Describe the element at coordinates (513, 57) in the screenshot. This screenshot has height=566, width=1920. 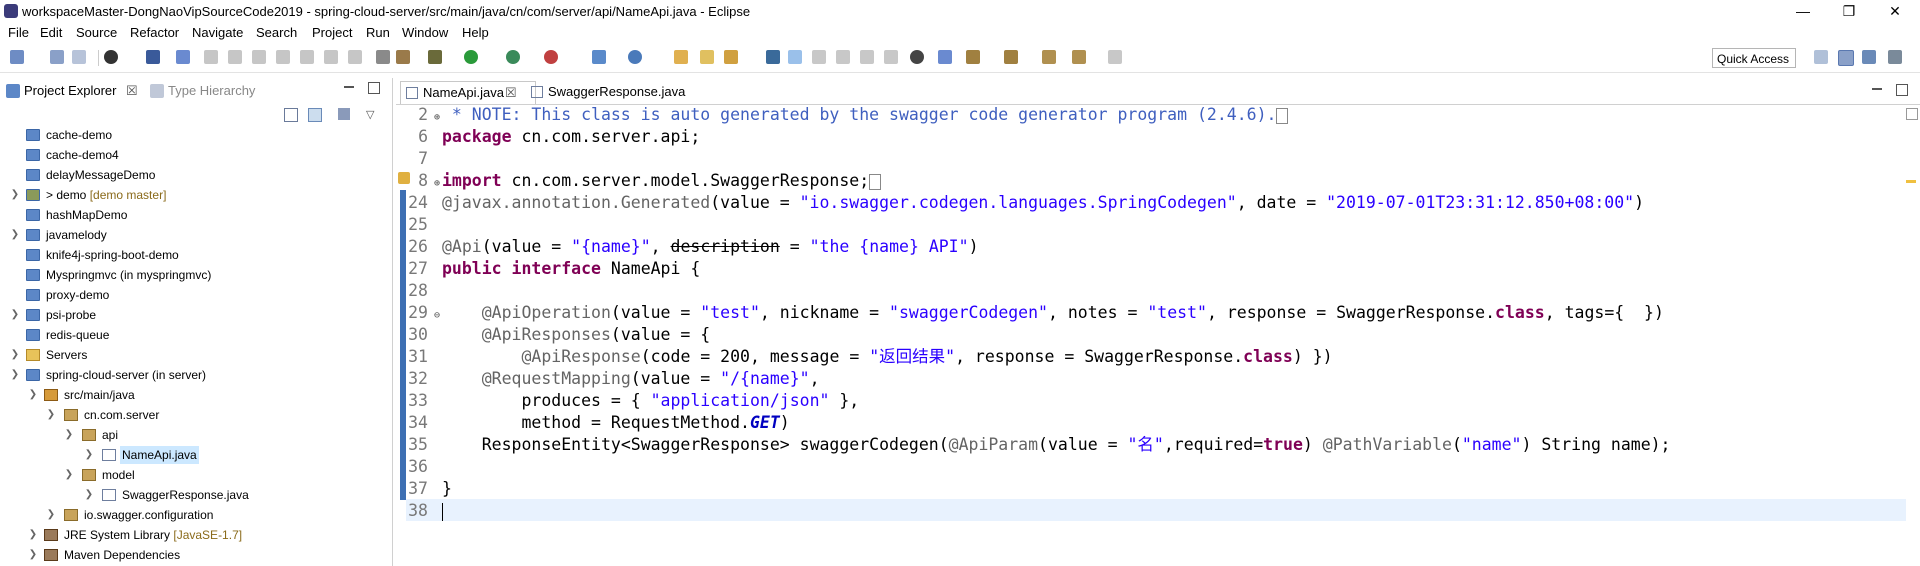
I see `coverage-icon` at that location.